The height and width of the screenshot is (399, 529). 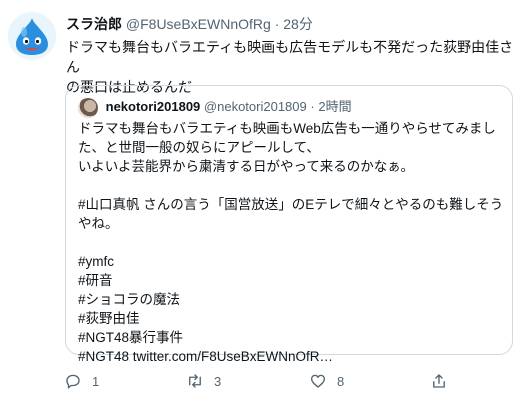 I want to click on quote-line: ドラマも舞台もバラエティも映画もWeb広告も一通りやらせてみまし, so click(x=287, y=128).